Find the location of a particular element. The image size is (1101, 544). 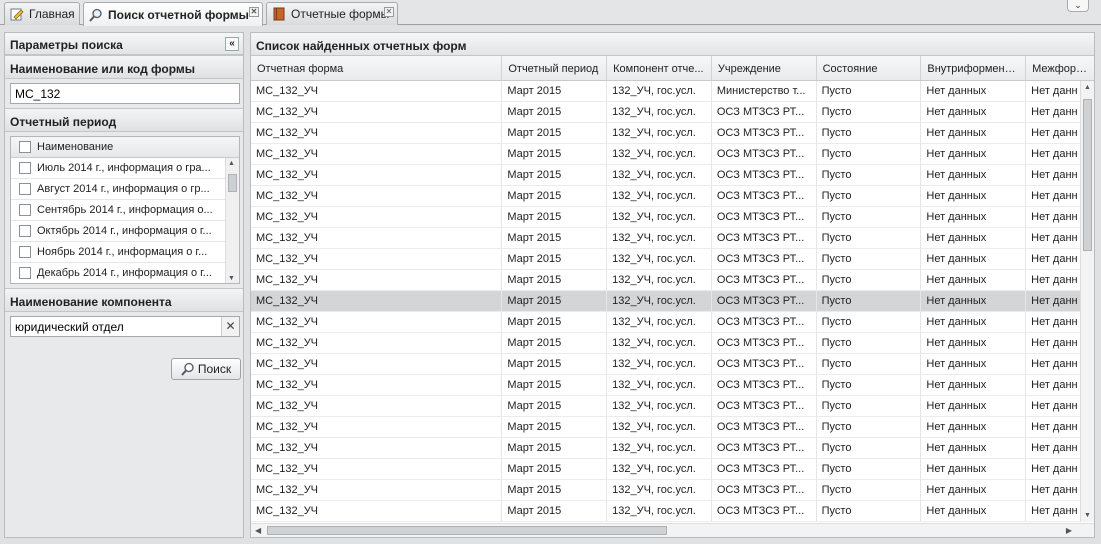

tab-report-forms: Отчетные формы ✕ is located at coordinates (332, 13).